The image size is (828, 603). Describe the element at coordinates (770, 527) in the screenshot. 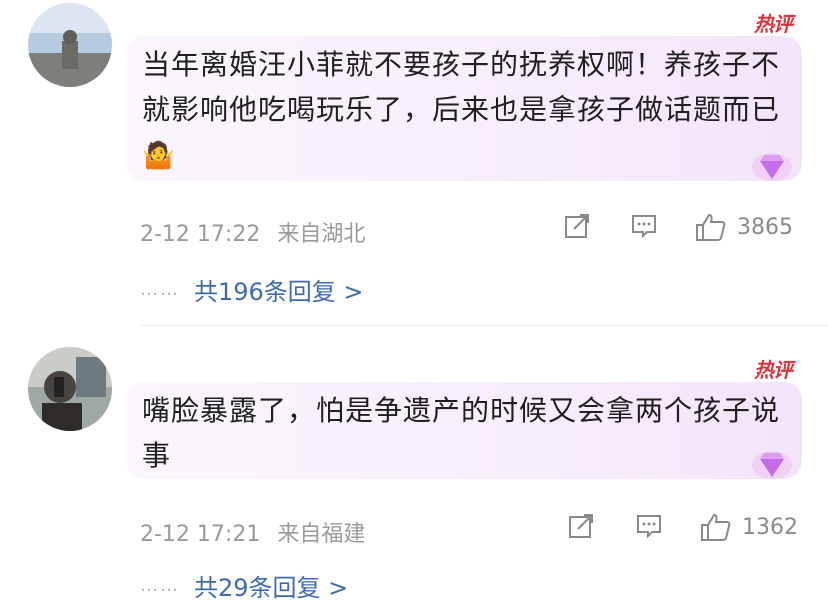

I see `like-count: 1362` at that location.